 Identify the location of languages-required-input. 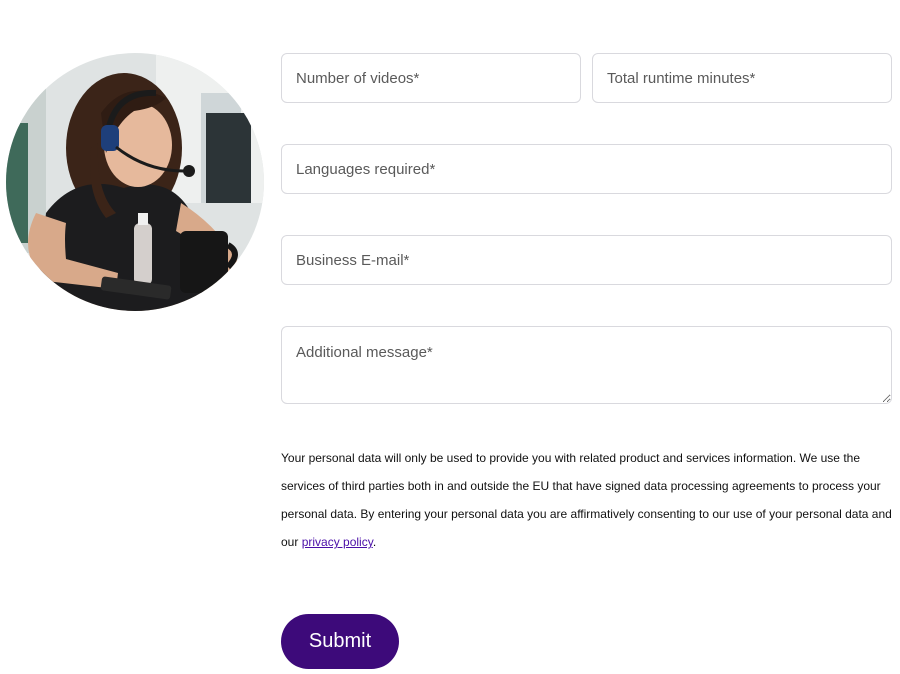
(586, 169).